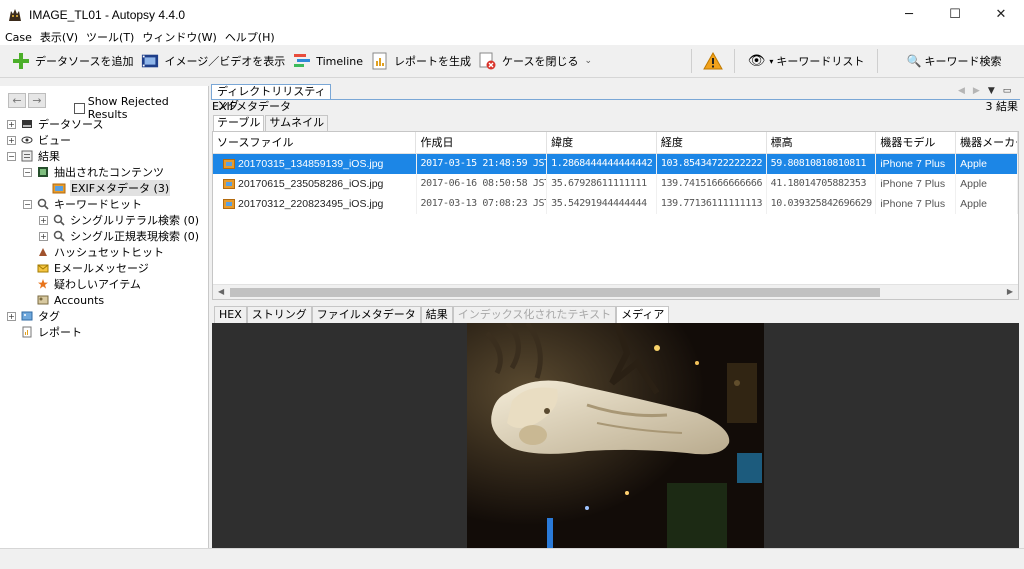 This screenshot has height=569, width=1024. What do you see at coordinates (822, 184) in the screenshot?
I see `table-cell: 41.18014705882353` at bounding box center [822, 184].